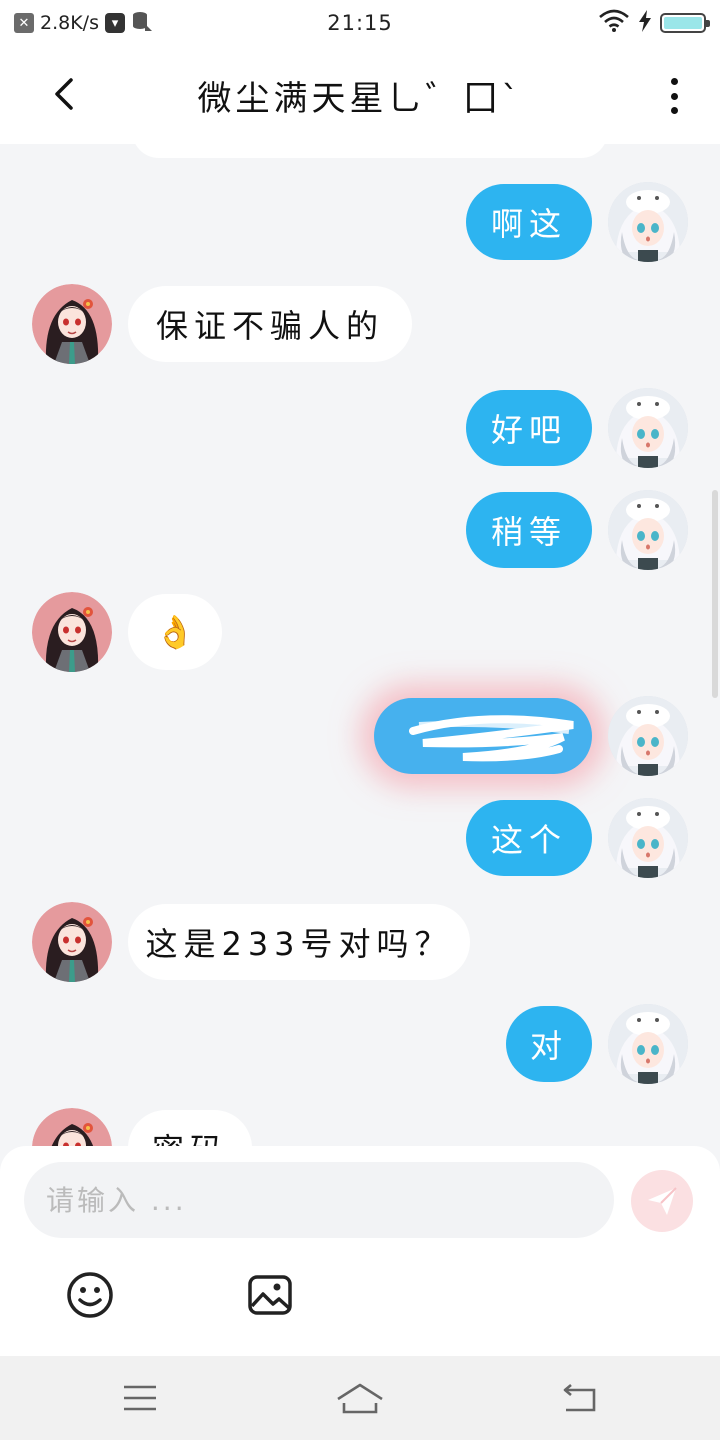 The width and height of the screenshot is (720, 1440). Describe the element at coordinates (654, 23) in the screenshot. I see `status-right` at that location.